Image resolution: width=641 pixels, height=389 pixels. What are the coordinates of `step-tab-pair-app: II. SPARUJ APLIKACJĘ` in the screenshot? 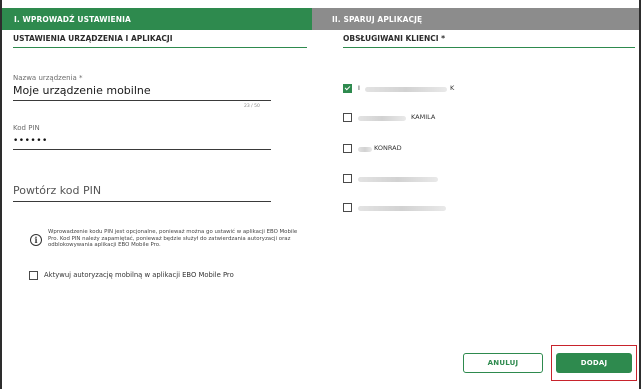 It's located at (475, 19).